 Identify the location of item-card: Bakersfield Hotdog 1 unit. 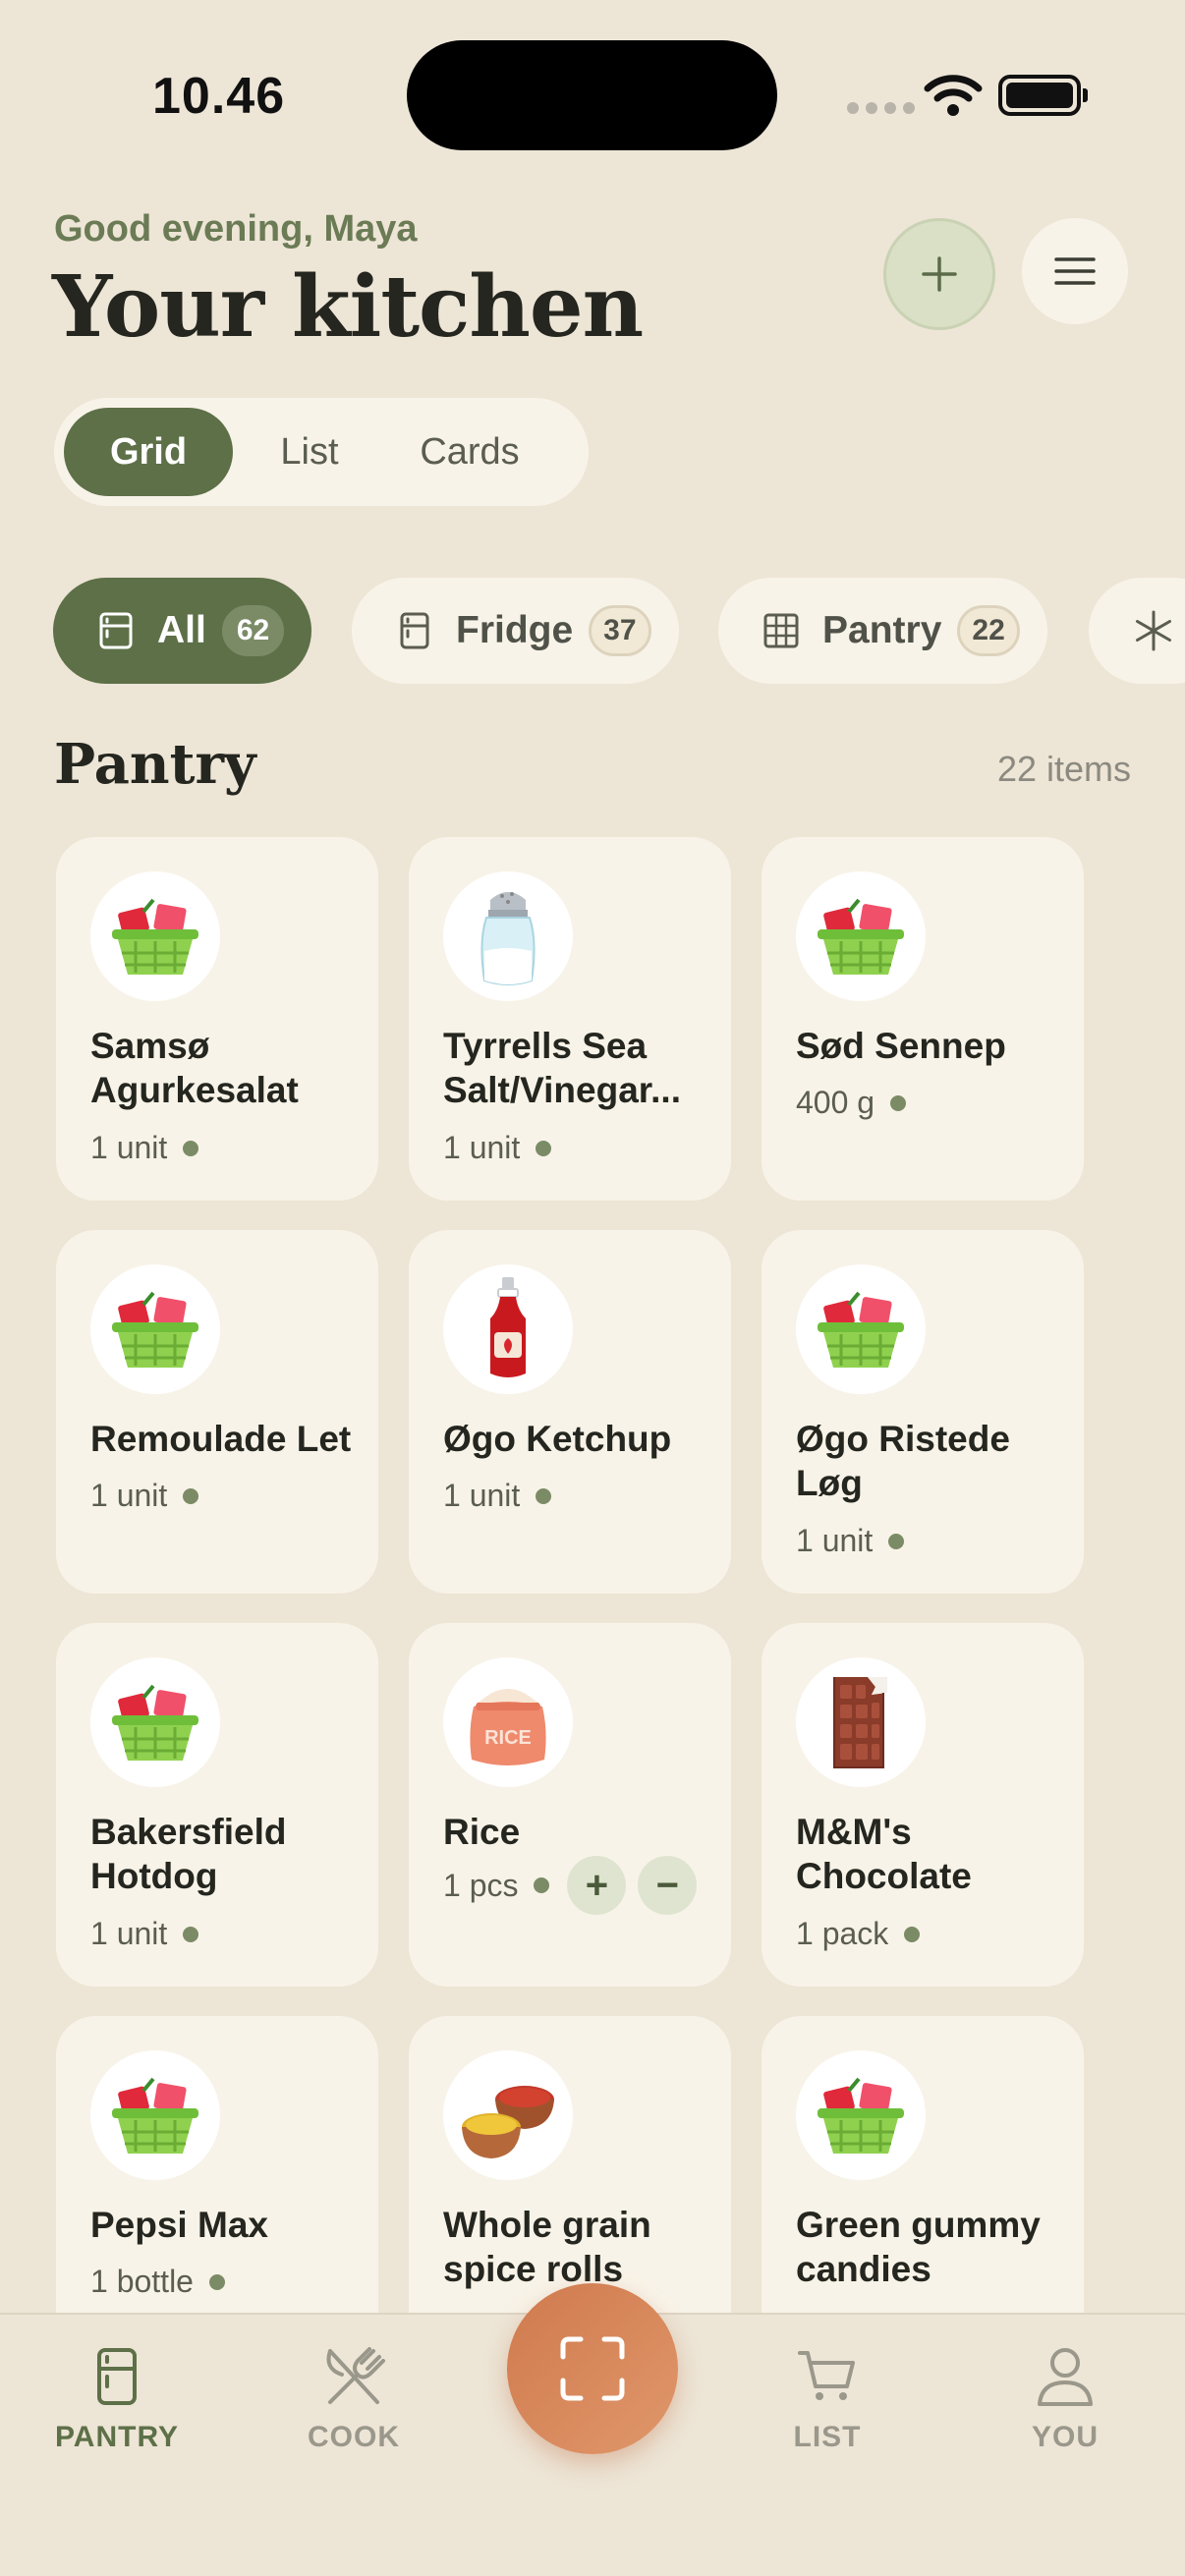
(217, 1805).